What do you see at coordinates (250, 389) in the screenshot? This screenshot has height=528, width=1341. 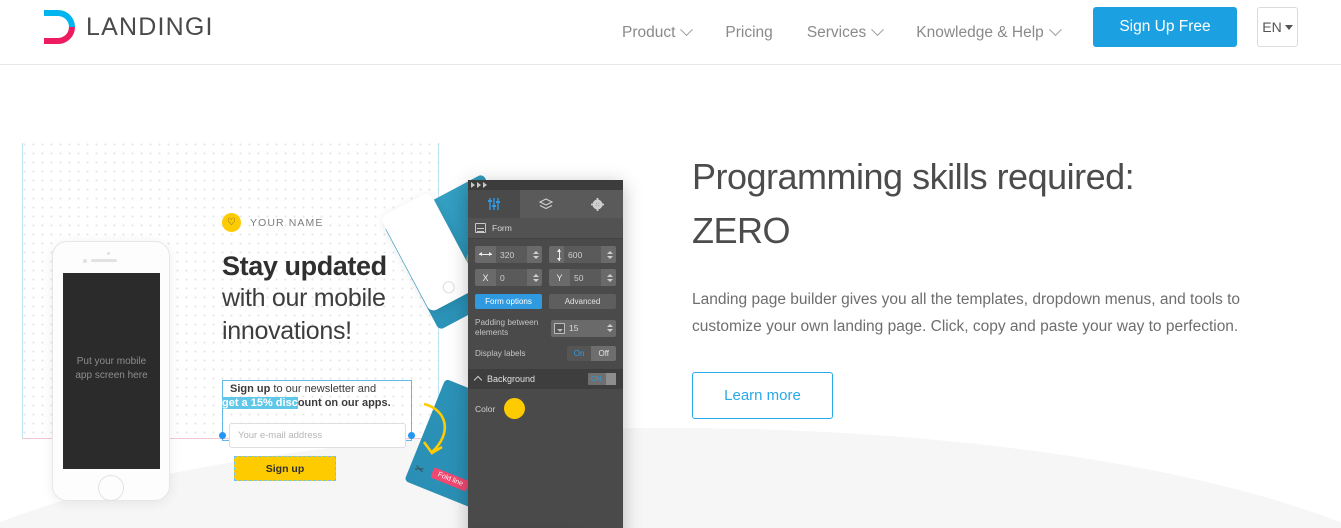 I see `signup-text-bold: Sign up` at bounding box center [250, 389].